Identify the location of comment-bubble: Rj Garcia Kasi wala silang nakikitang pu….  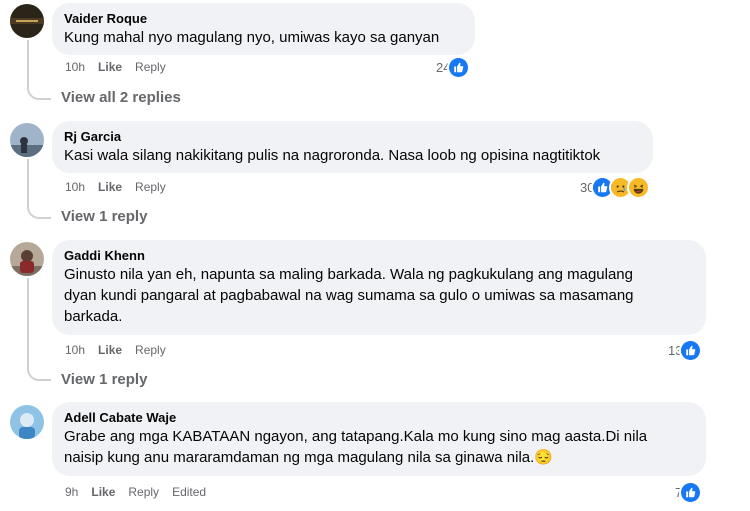
(352, 147).